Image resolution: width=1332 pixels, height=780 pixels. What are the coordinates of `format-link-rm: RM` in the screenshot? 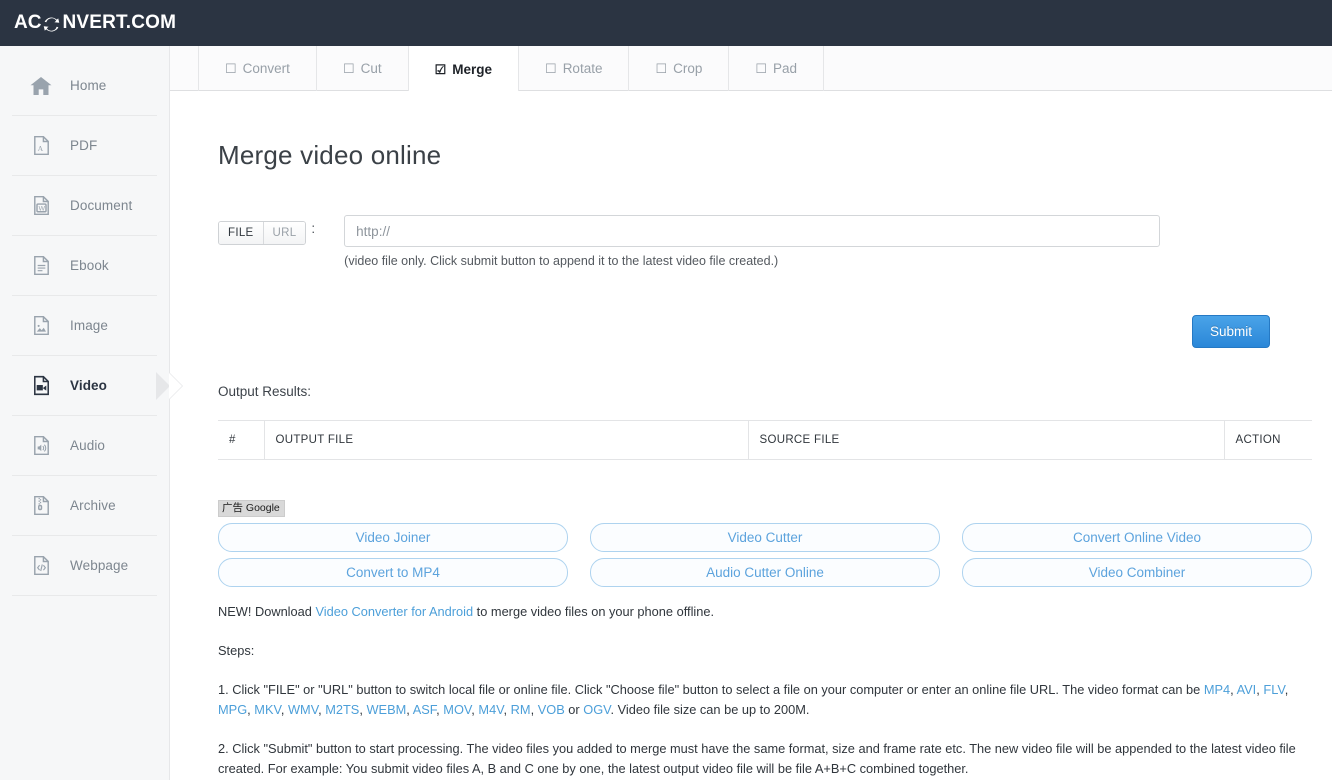 It's located at (521, 709).